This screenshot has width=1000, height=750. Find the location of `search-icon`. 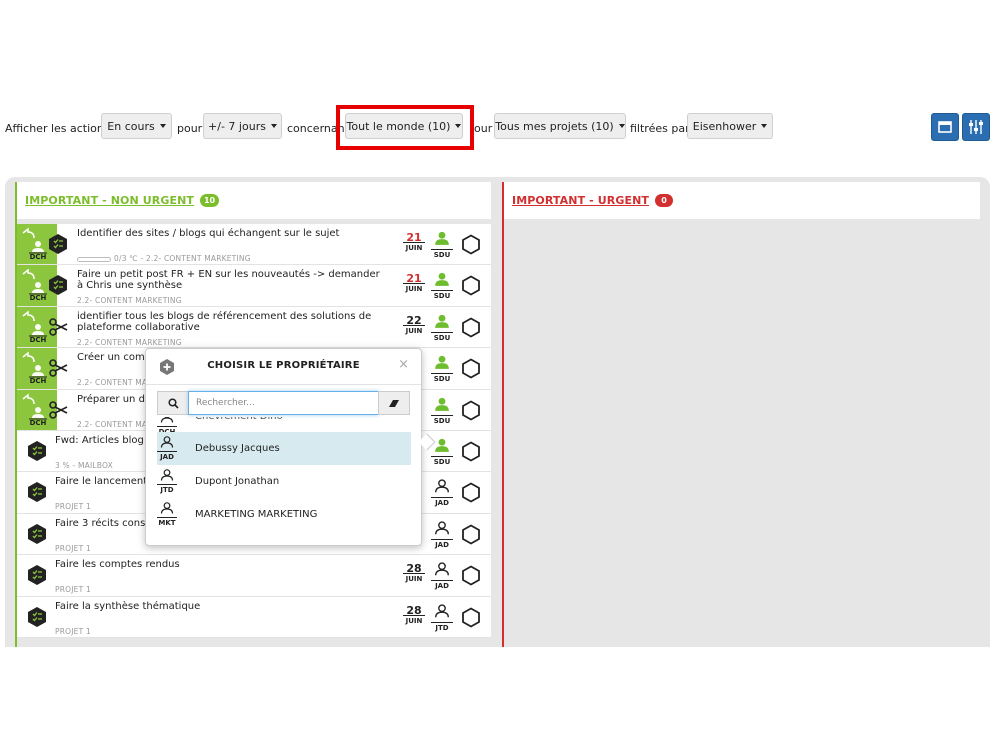

search-icon is located at coordinates (173, 403).